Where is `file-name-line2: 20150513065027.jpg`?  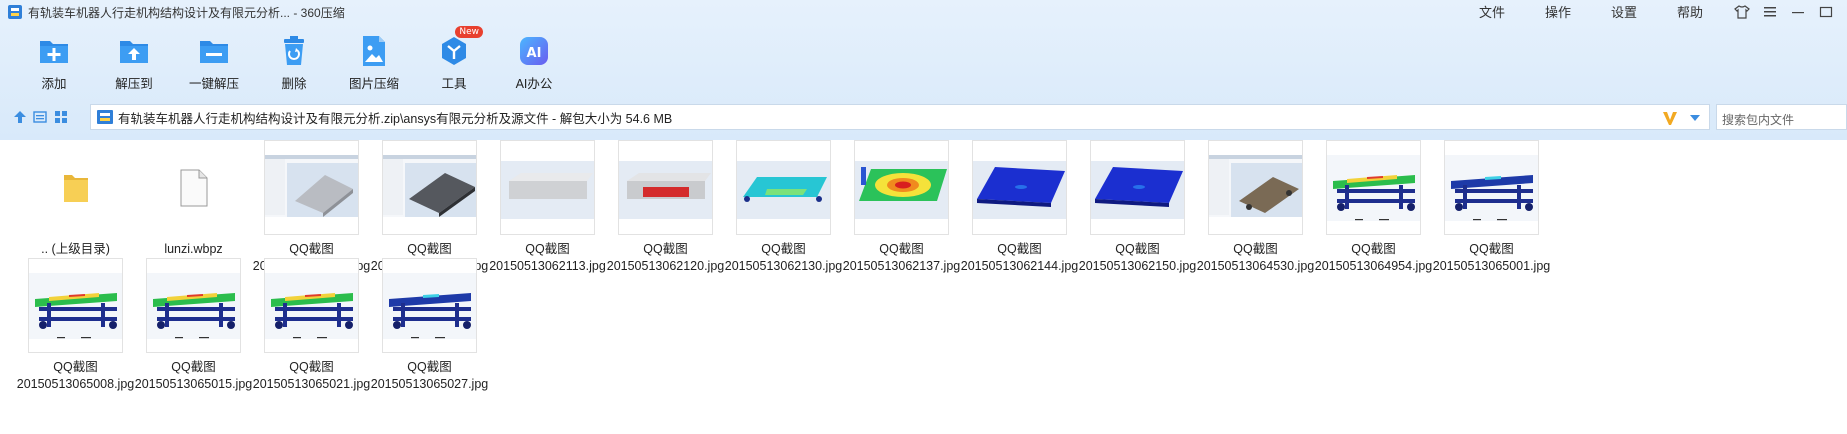 file-name-line2: 20150513065027.jpg is located at coordinates (429, 384).